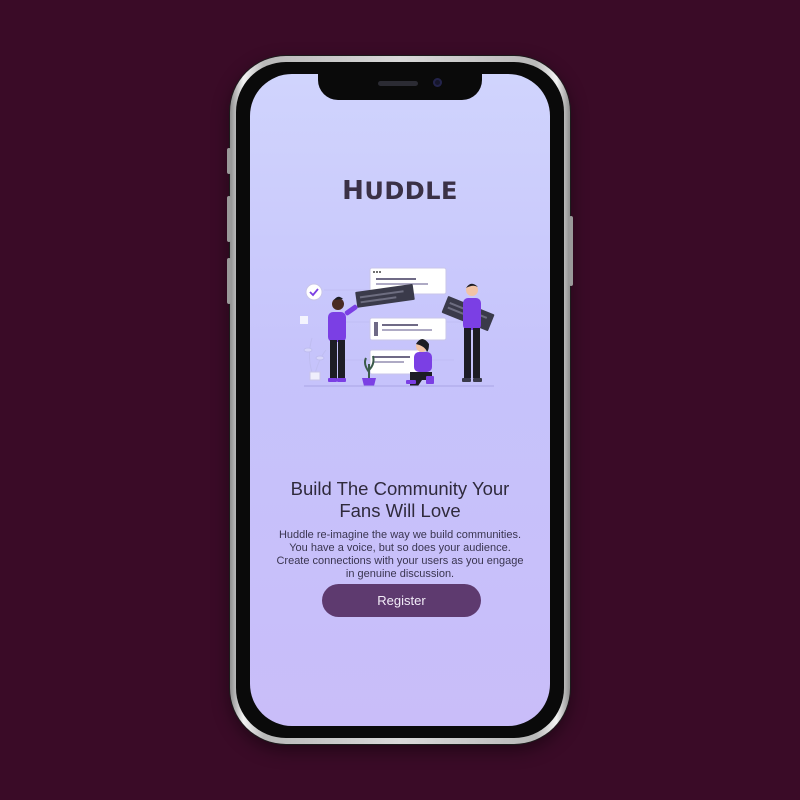 Image resolution: width=800 pixels, height=800 pixels. Describe the element at coordinates (314, 292) in the screenshot. I see `checkmark-icon` at that location.